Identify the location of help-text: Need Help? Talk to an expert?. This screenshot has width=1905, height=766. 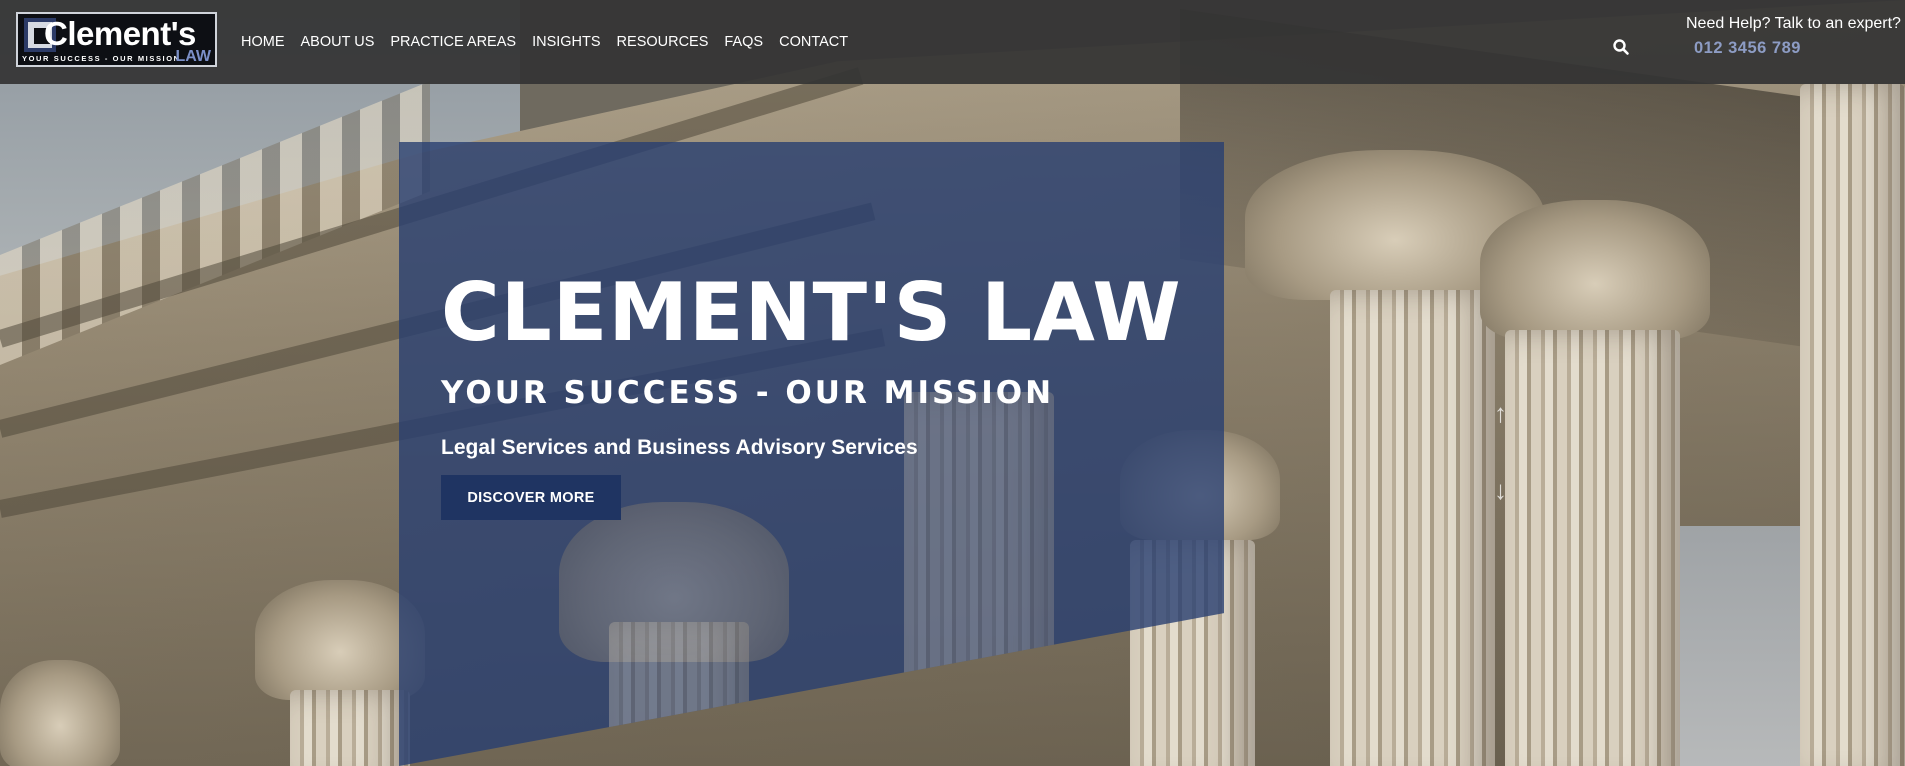
(1793, 23).